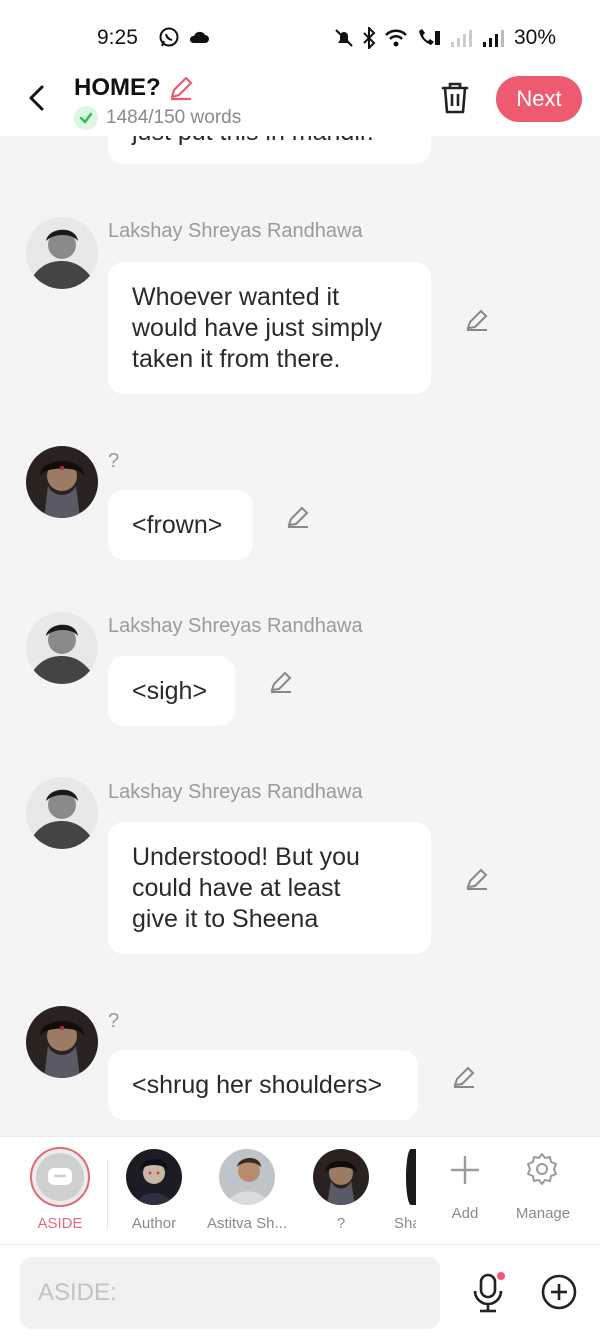  Describe the element at coordinates (236, 297) in the screenshot. I see `message-line: Whoever wanted it` at that location.